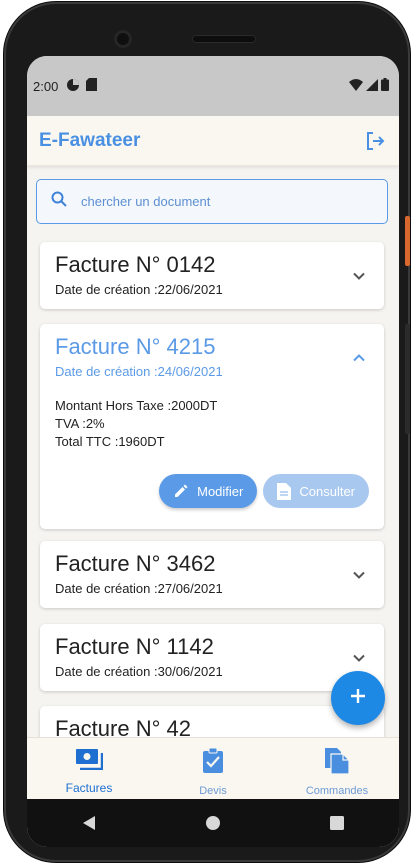 The height and width of the screenshot is (865, 414). Describe the element at coordinates (90, 140) in the screenshot. I see `app-title: E-Fawateer` at that location.